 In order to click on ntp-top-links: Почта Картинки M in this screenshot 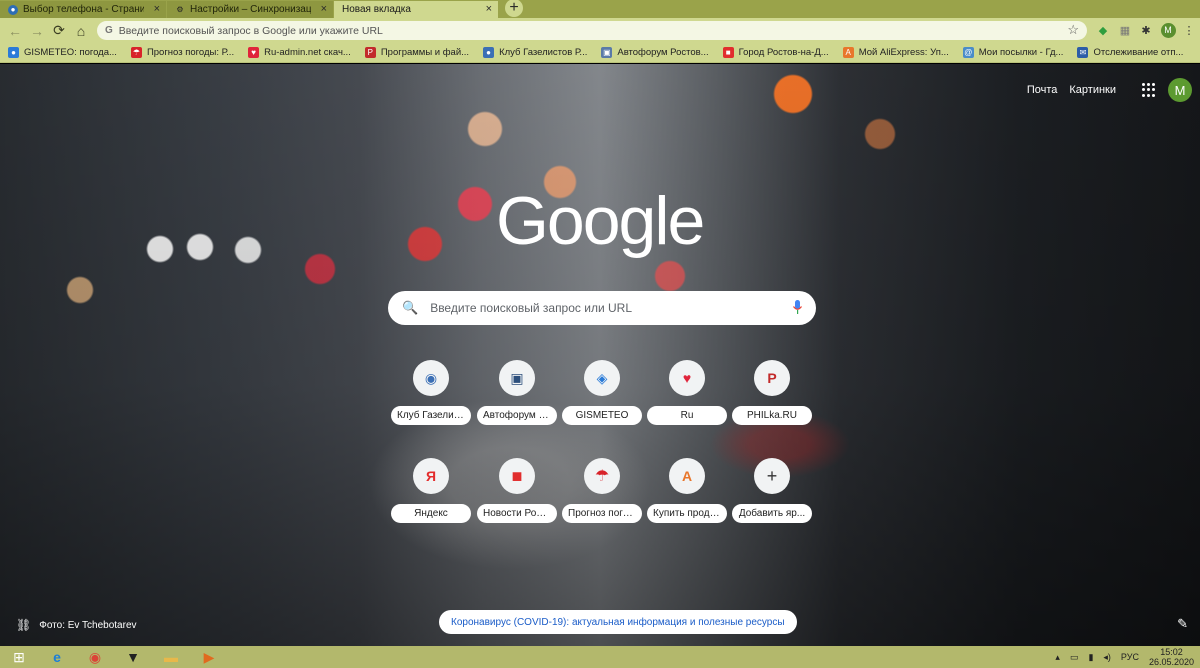, I will do `click(1109, 90)`.